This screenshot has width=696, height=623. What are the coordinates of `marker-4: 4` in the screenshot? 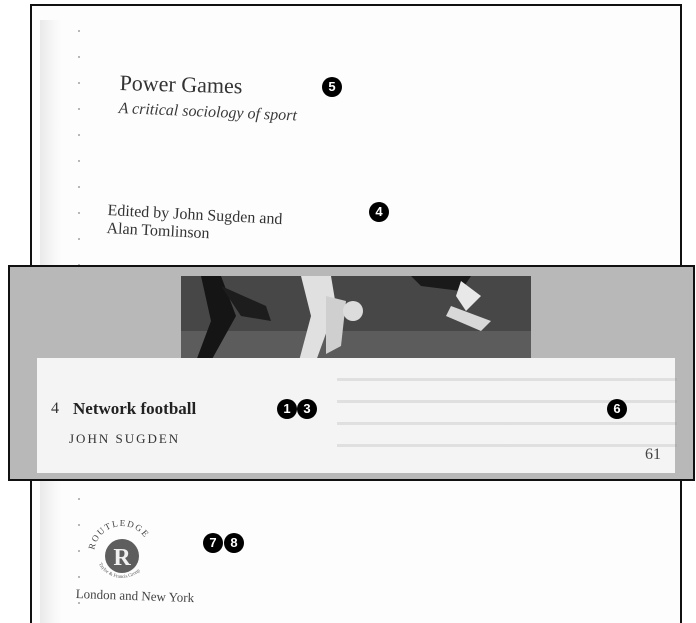 It's located at (379, 212).